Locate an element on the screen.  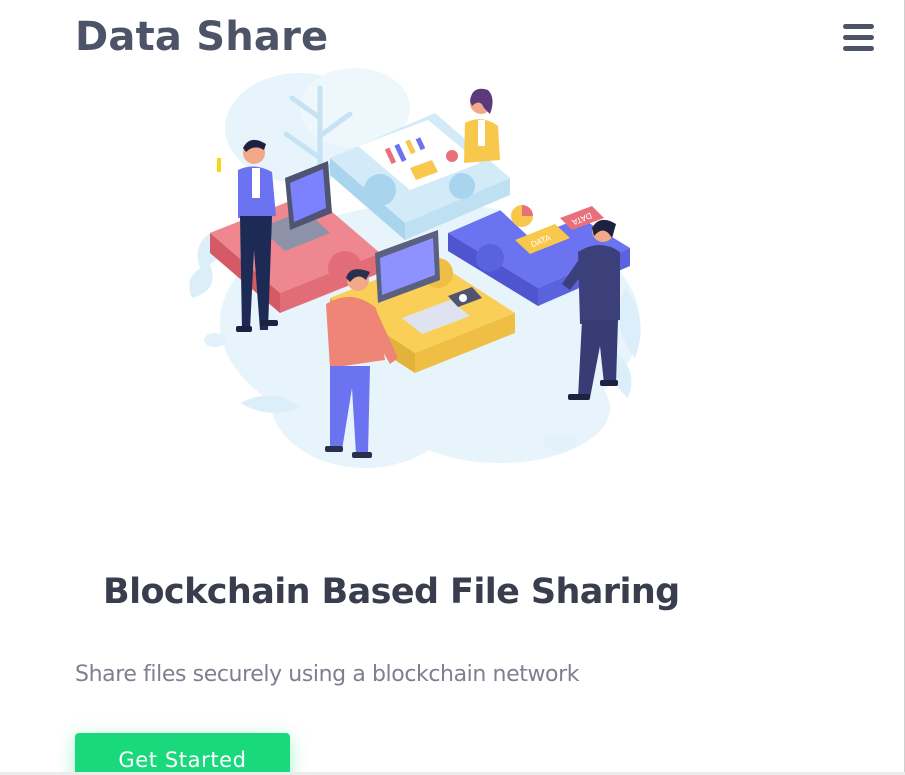
brand-logo-text: Data Share is located at coordinates (201, 37).